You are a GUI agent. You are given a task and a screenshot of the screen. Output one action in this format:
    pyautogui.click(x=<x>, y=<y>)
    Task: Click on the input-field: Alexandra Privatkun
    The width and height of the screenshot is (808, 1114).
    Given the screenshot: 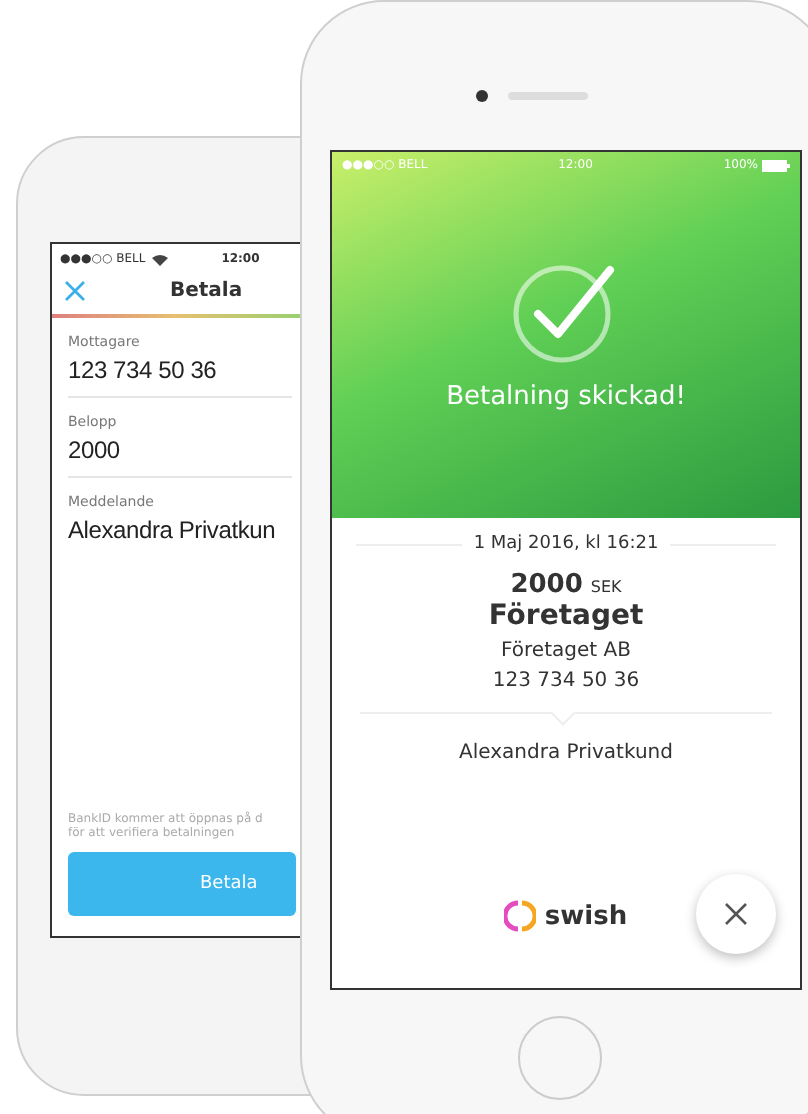 What is the action you would take?
    pyautogui.click(x=172, y=530)
    